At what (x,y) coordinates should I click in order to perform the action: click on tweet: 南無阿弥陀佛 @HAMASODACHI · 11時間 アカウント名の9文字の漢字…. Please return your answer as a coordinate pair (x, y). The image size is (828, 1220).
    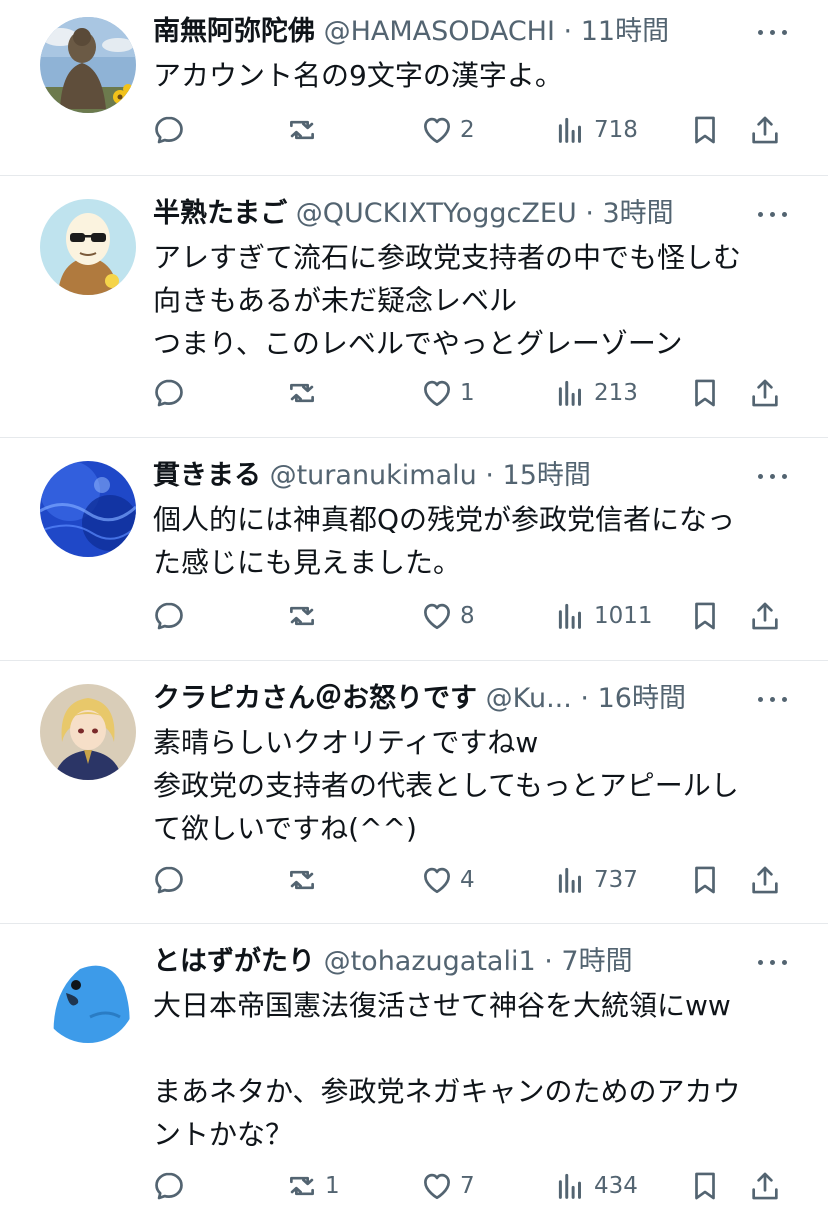
    Looking at the image, I should click on (414, 88).